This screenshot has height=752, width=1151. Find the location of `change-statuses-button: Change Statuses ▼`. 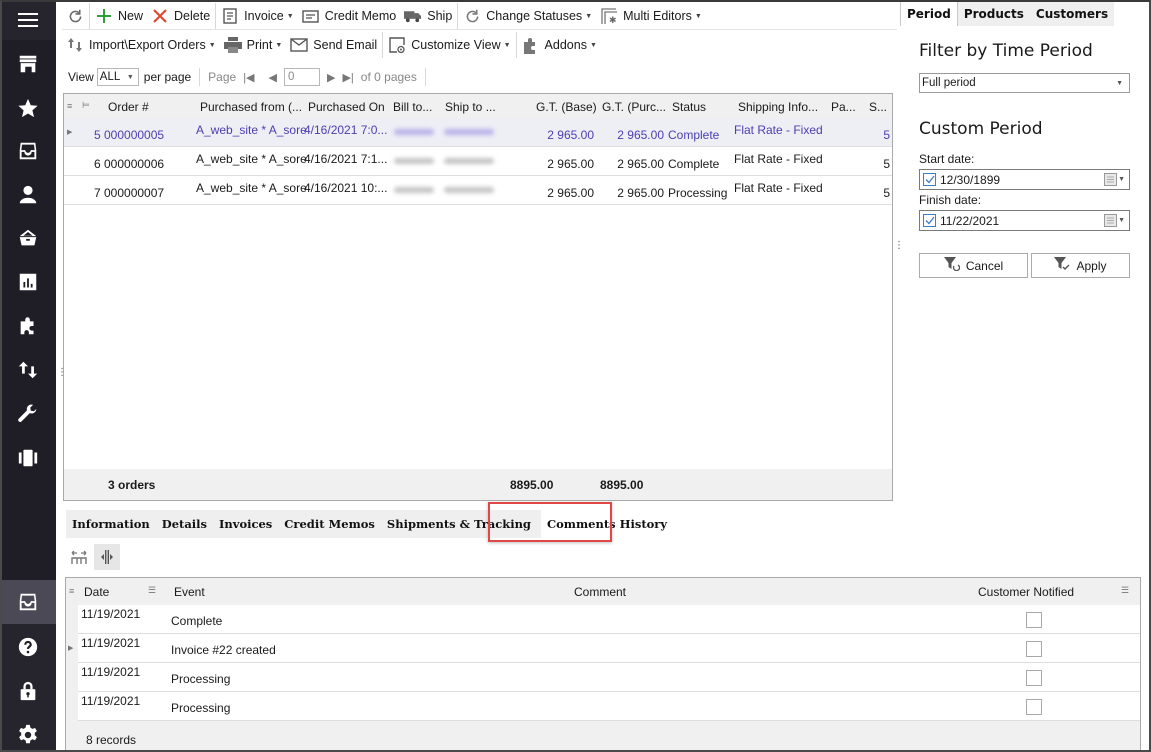

change-statuses-button: Change Statuses ▼ is located at coordinates (527, 16).